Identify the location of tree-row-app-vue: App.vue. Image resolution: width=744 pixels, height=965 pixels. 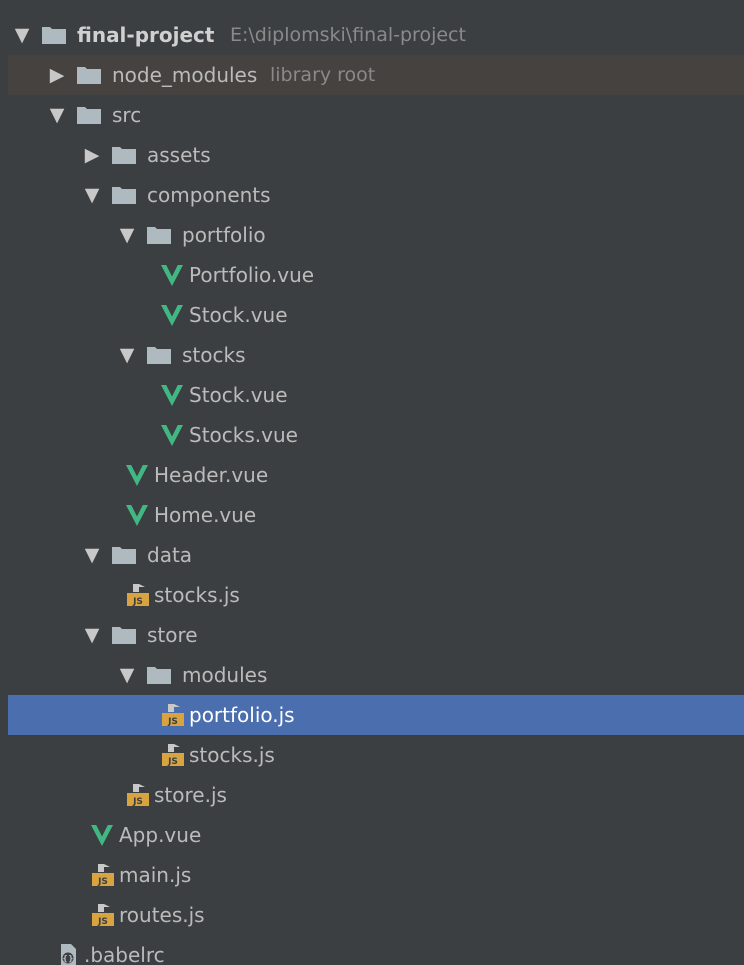
(376, 835).